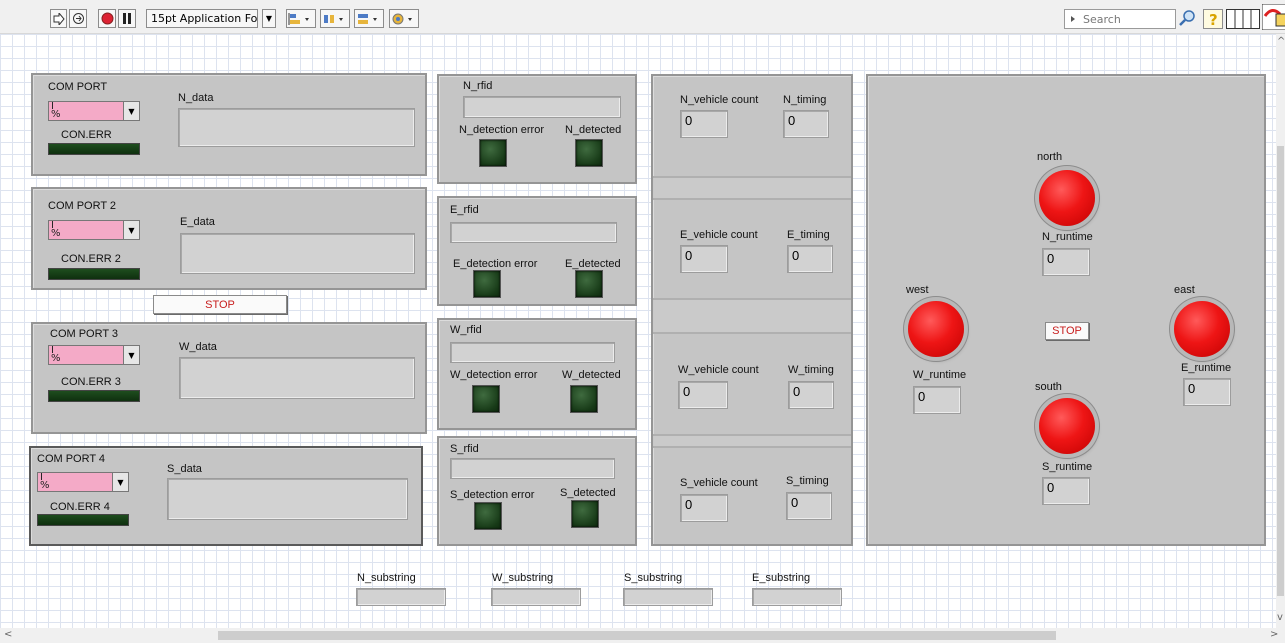 Image resolution: width=1285 pixels, height=643 pixels. I want to click on vi-logo-icon, so click(1273, 17).